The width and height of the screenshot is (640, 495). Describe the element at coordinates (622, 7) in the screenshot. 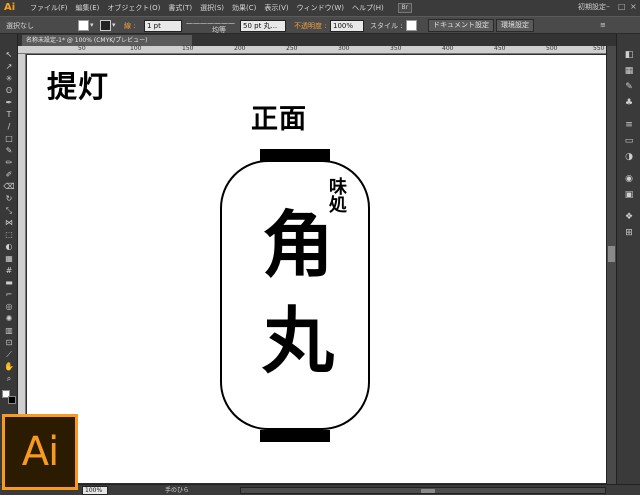

I see `maximize-icon: □` at that location.